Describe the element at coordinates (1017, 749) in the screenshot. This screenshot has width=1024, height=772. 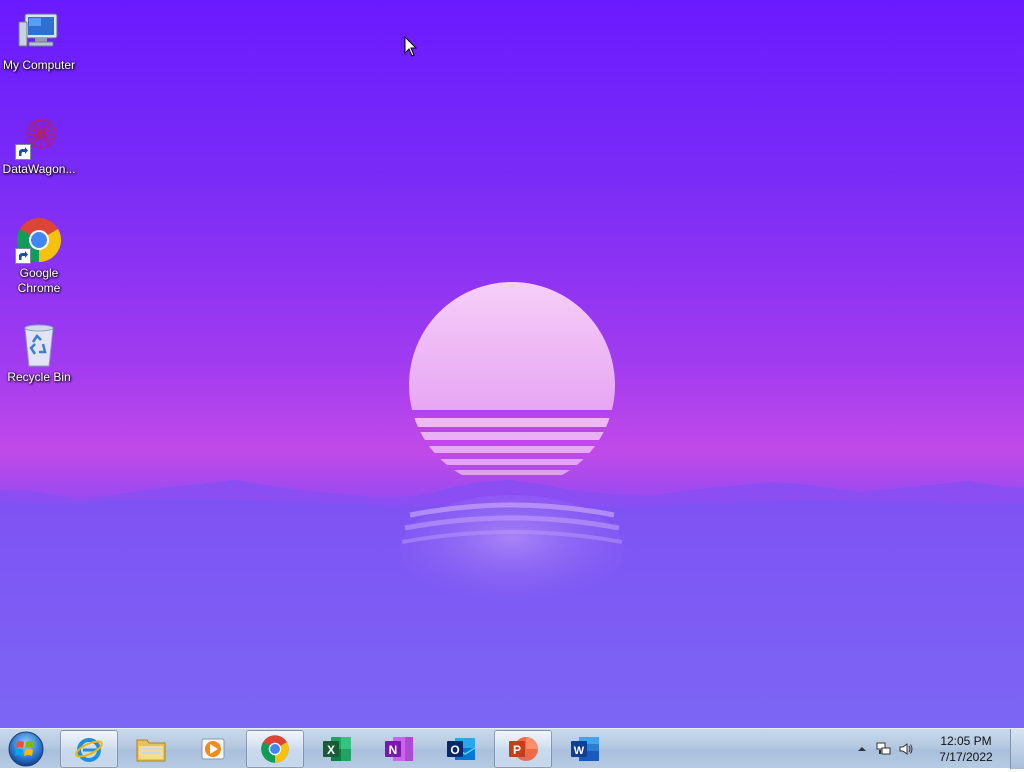
I see `show-desktop-button` at that location.